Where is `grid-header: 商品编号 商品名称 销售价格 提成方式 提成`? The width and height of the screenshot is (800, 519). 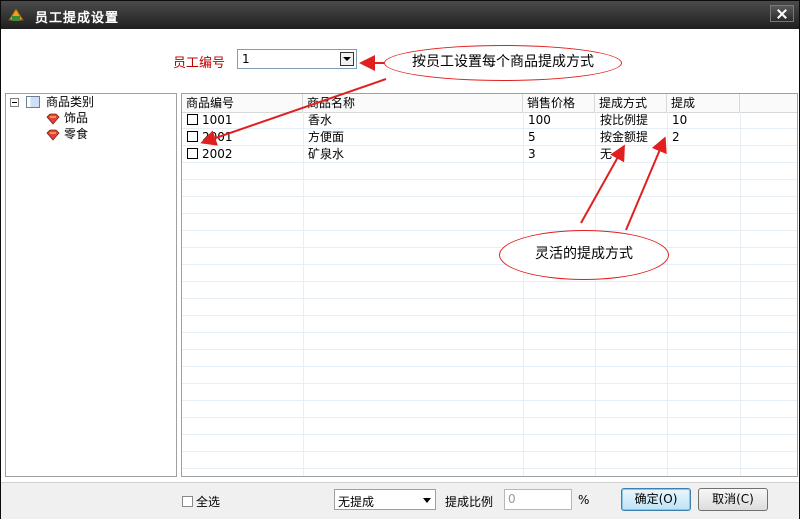 grid-header: 商品编号 商品名称 销售价格 提成方式 提成 is located at coordinates (489, 103).